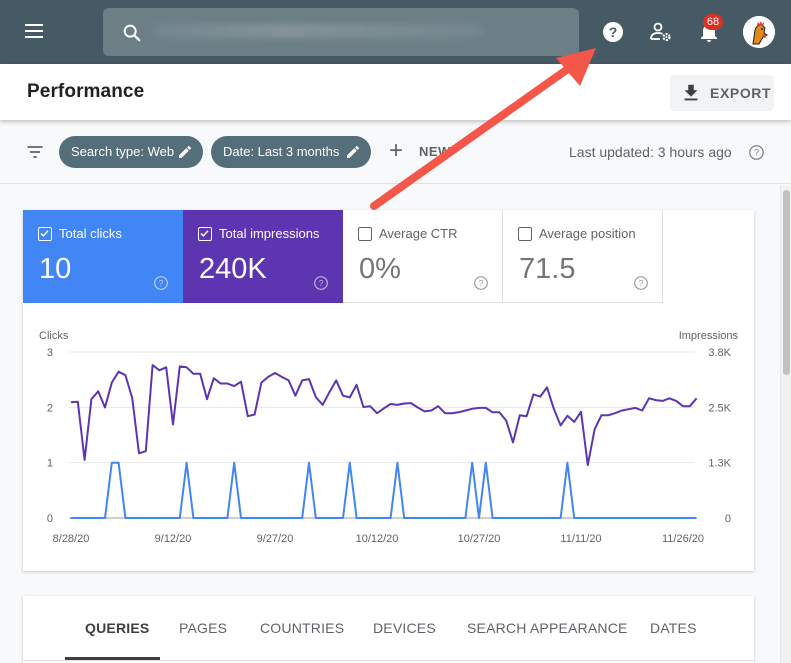 Image resolution: width=791 pixels, height=663 pixels. Describe the element at coordinates (269, 233) in the screenshot. I see `metric-label: Total impressions` at that location.